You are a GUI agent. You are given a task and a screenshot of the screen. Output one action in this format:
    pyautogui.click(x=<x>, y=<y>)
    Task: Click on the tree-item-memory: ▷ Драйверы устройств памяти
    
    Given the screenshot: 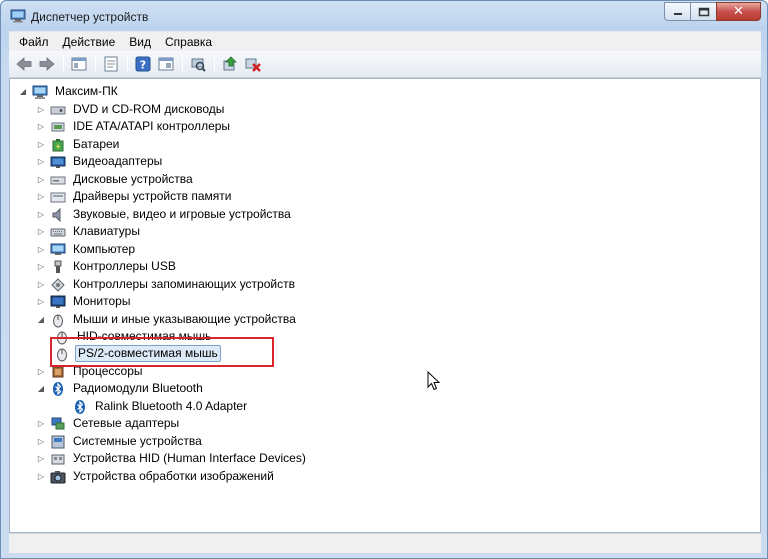 What is the action you would take?
    pyautogui.click(x=134, y=196)
    